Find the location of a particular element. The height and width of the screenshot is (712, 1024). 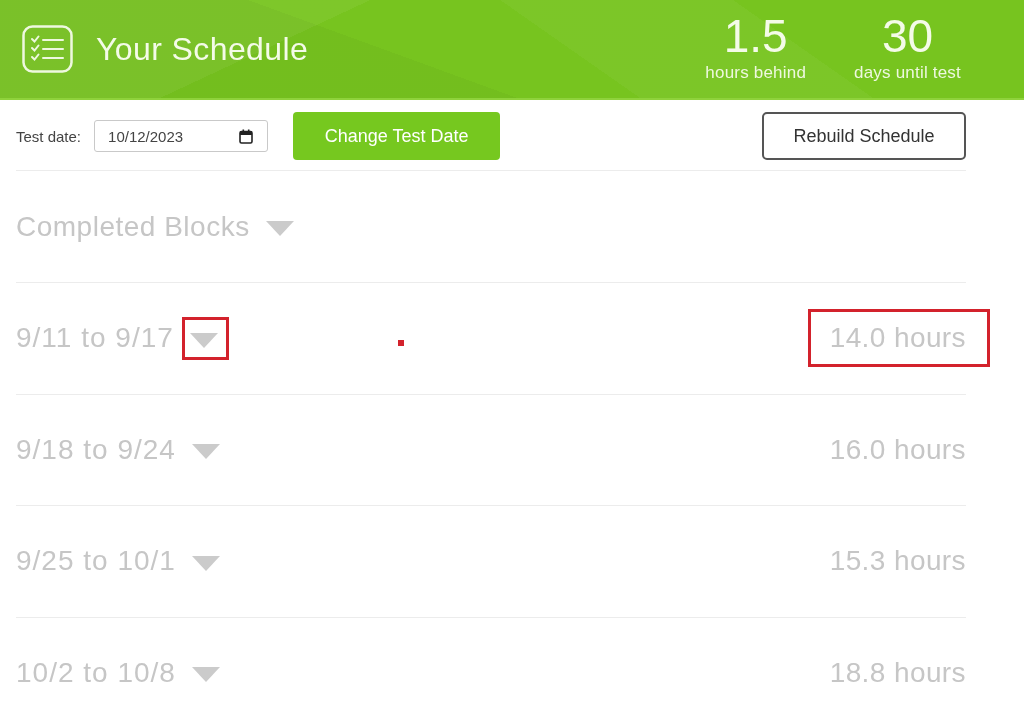

week-hours: 16.0 hours is located at coordinates (897, 449).